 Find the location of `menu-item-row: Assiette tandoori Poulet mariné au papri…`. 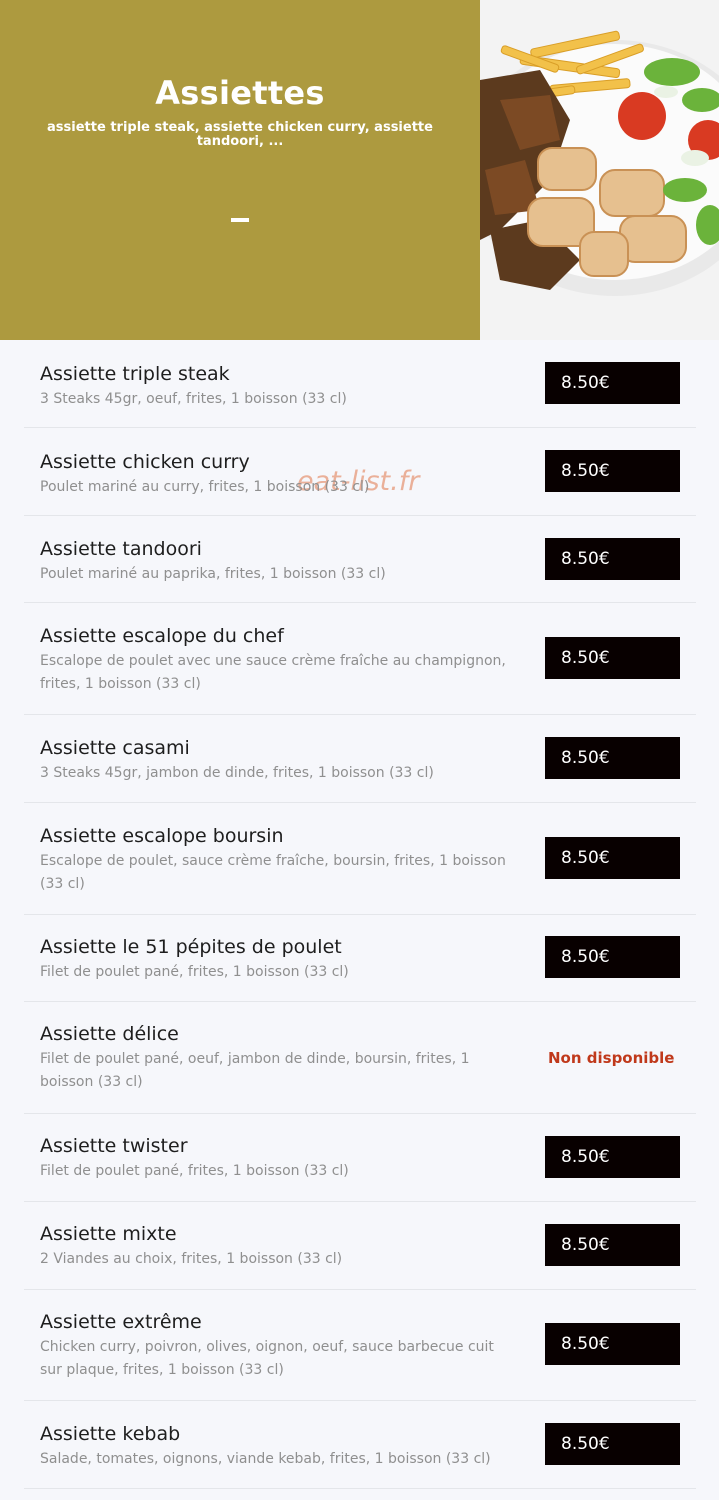

menu-item-row: Assiette tandoori Poulet mariné au papri… is located at coordinates (360, 559).